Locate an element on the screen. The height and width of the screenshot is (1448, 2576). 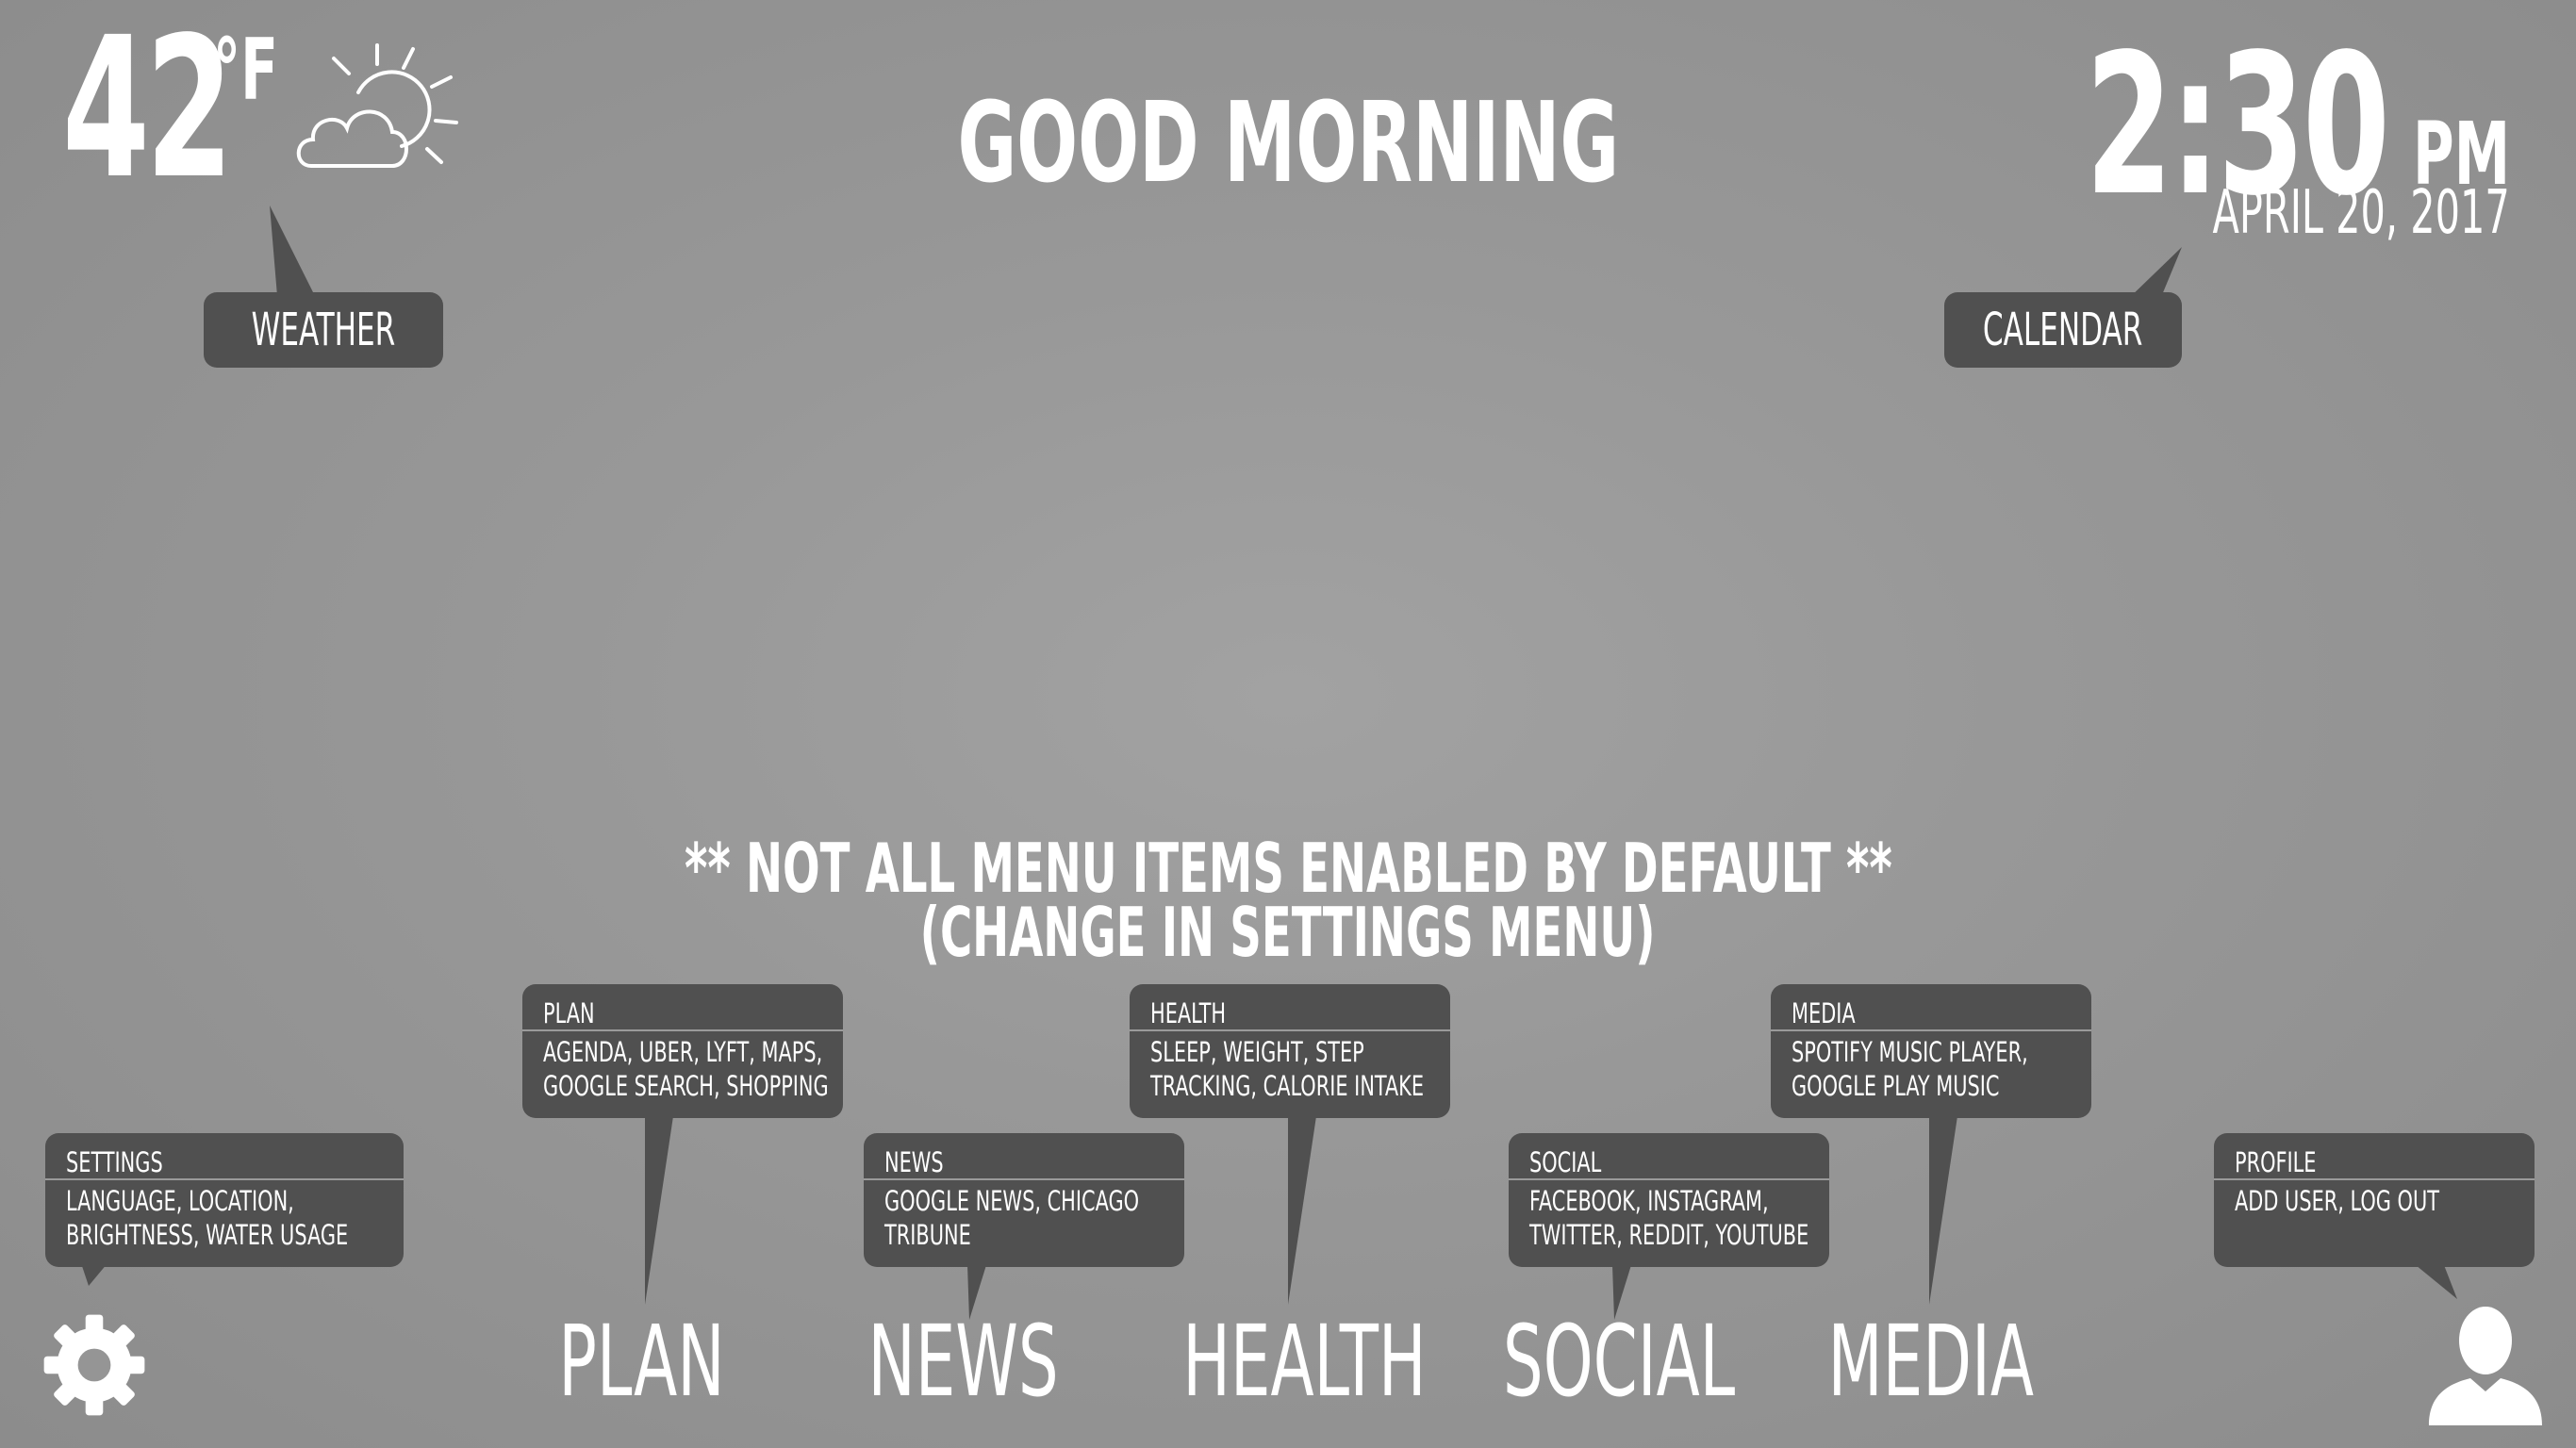
weather-button: WEATHER is located at coordinates (323, 330).